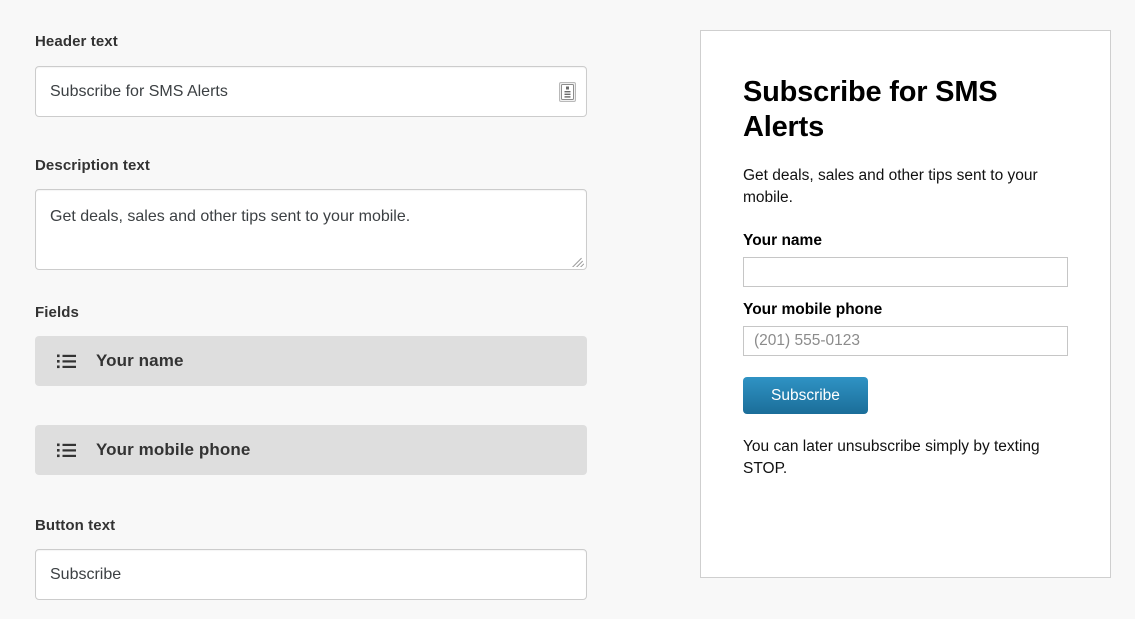 This screenshot has width=1135, height=619. What do you see at coordinates (140, 360) in the screenshot?
I see `field-row-label: Your name` at bounding box center [140, 360].